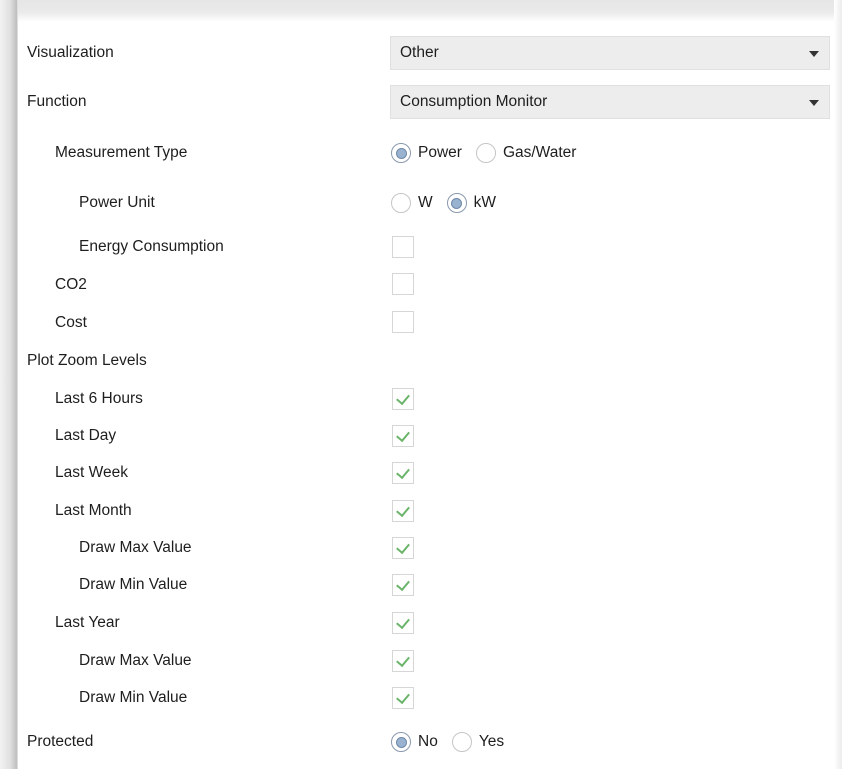 The height and width of the screenshot is (769, 842). I want to click on last-6-hours-checkbox, so click(403, 399).